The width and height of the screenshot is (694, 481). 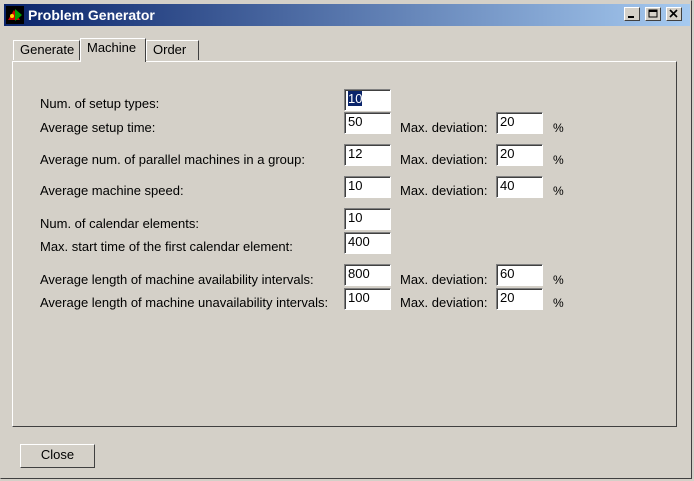 What do you see at coordinates (57, 456) in the screenshot?
I see `close-button: Close` at bounding box center [57, 456].